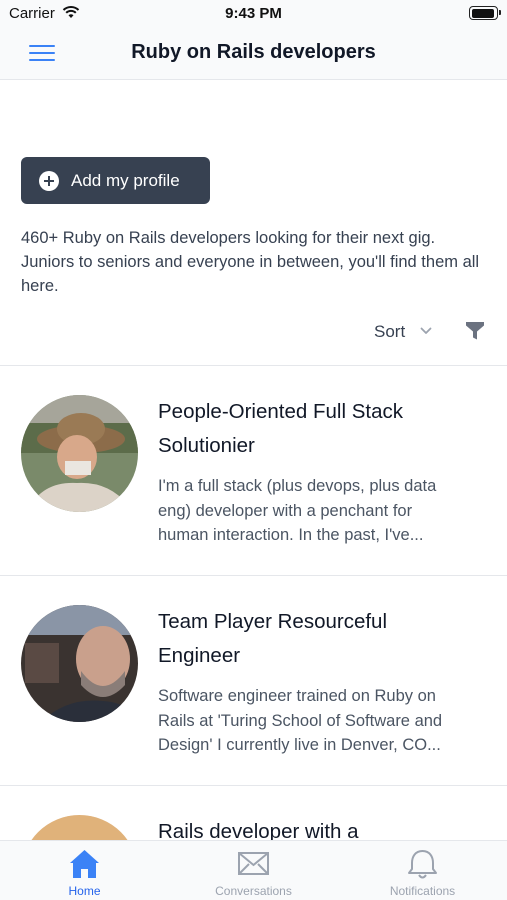 This screenshot has height=900, width=507. I want to click on developer-card: Rails developer with a, so click(253, 813).